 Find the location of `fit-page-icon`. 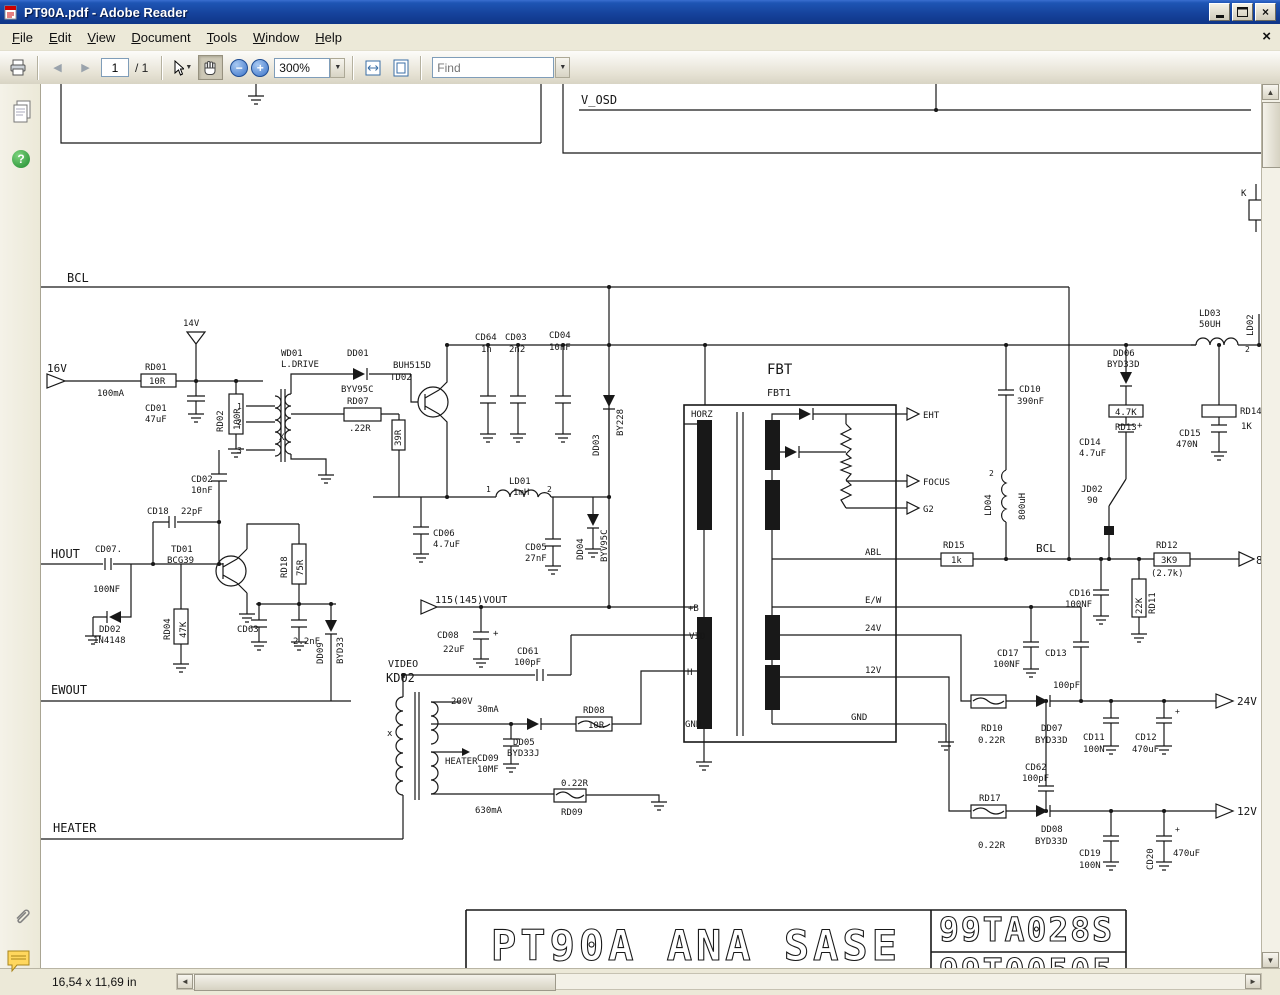

fit-page-icon is located at coordinates (401, 67).